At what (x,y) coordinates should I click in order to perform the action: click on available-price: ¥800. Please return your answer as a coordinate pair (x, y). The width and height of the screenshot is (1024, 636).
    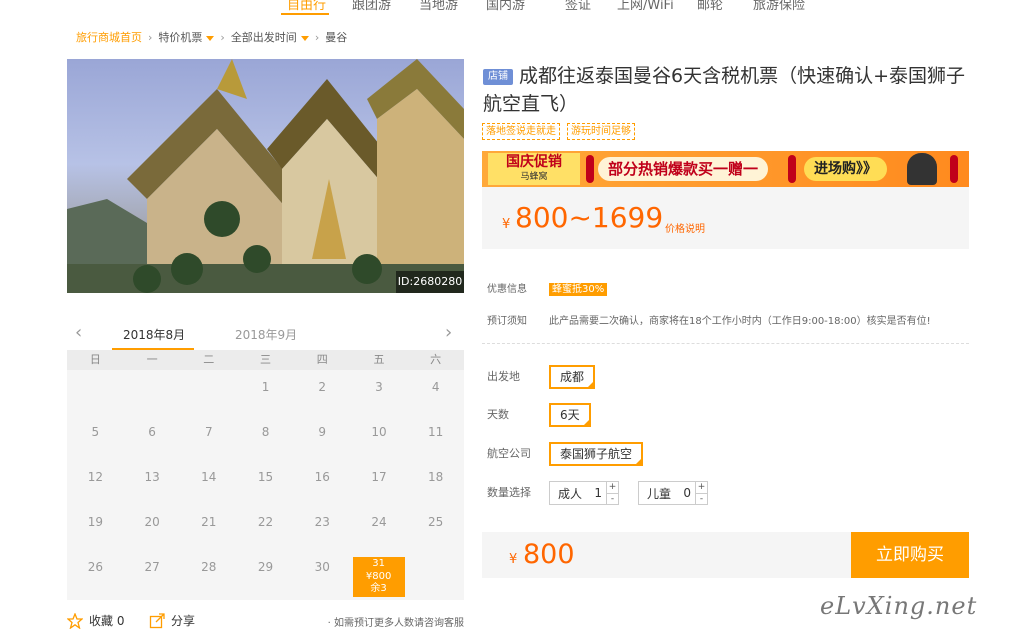
    Looking at the image, I should click on (378, 576).